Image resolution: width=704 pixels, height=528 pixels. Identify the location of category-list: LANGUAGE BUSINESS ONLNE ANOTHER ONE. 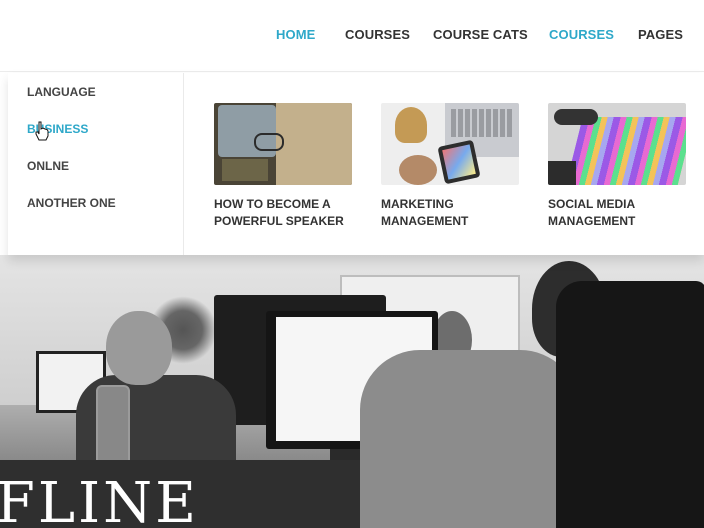
(96, 164).